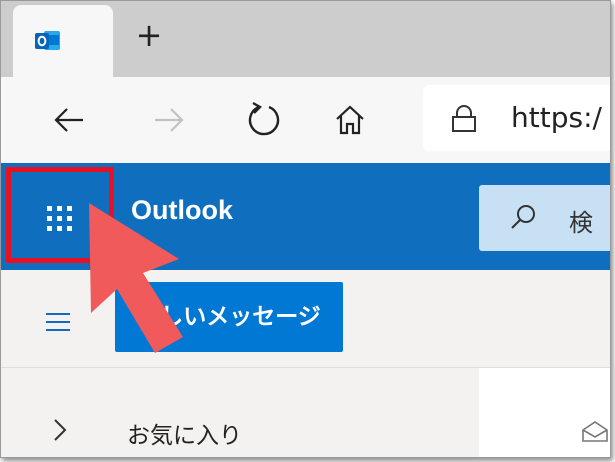  I want to click on waffle-icon, so click(59, 218).